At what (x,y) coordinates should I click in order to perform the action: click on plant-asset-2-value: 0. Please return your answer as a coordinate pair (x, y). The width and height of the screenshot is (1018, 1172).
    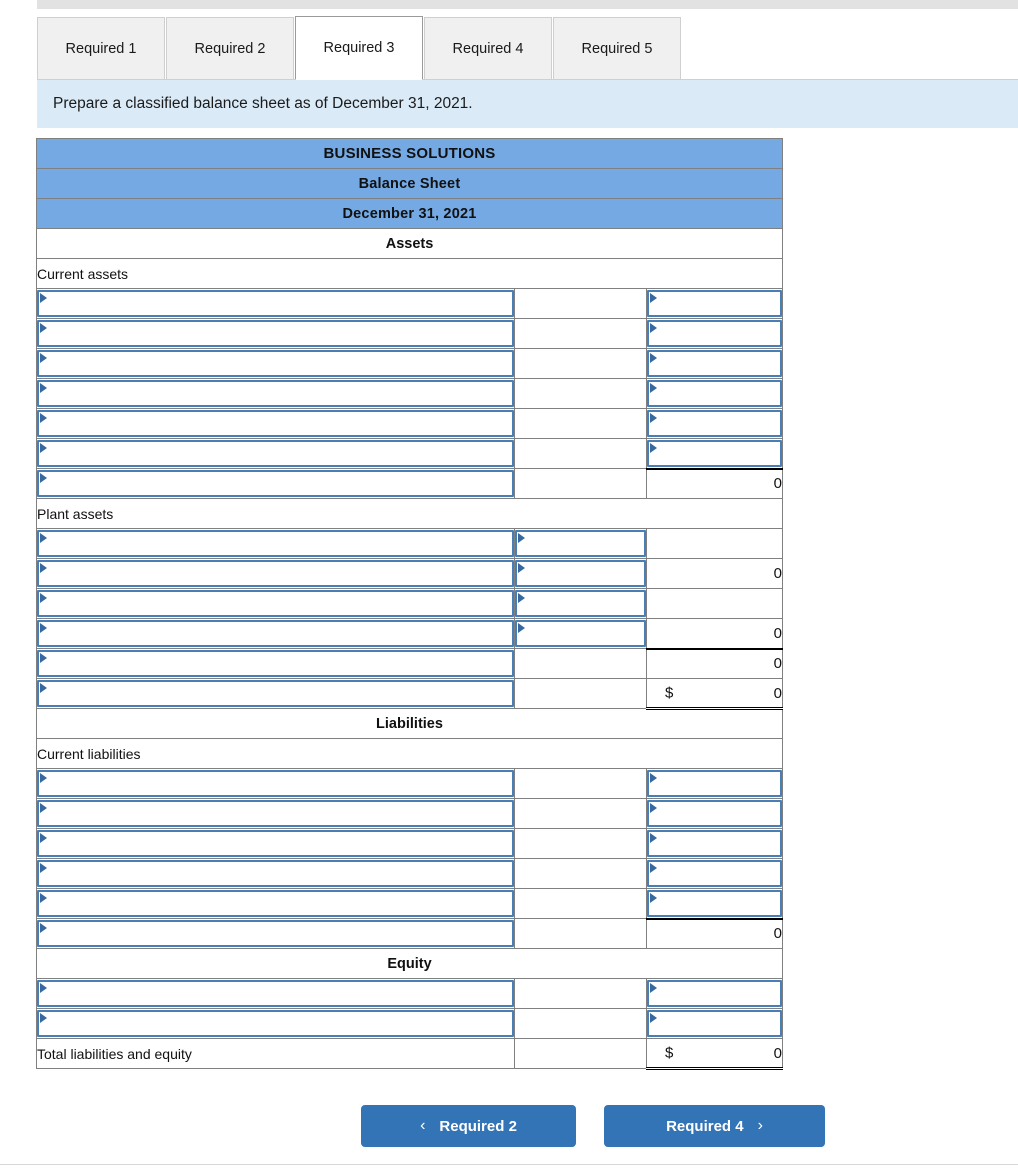
    Looking at the image, I should click on (714, 573).